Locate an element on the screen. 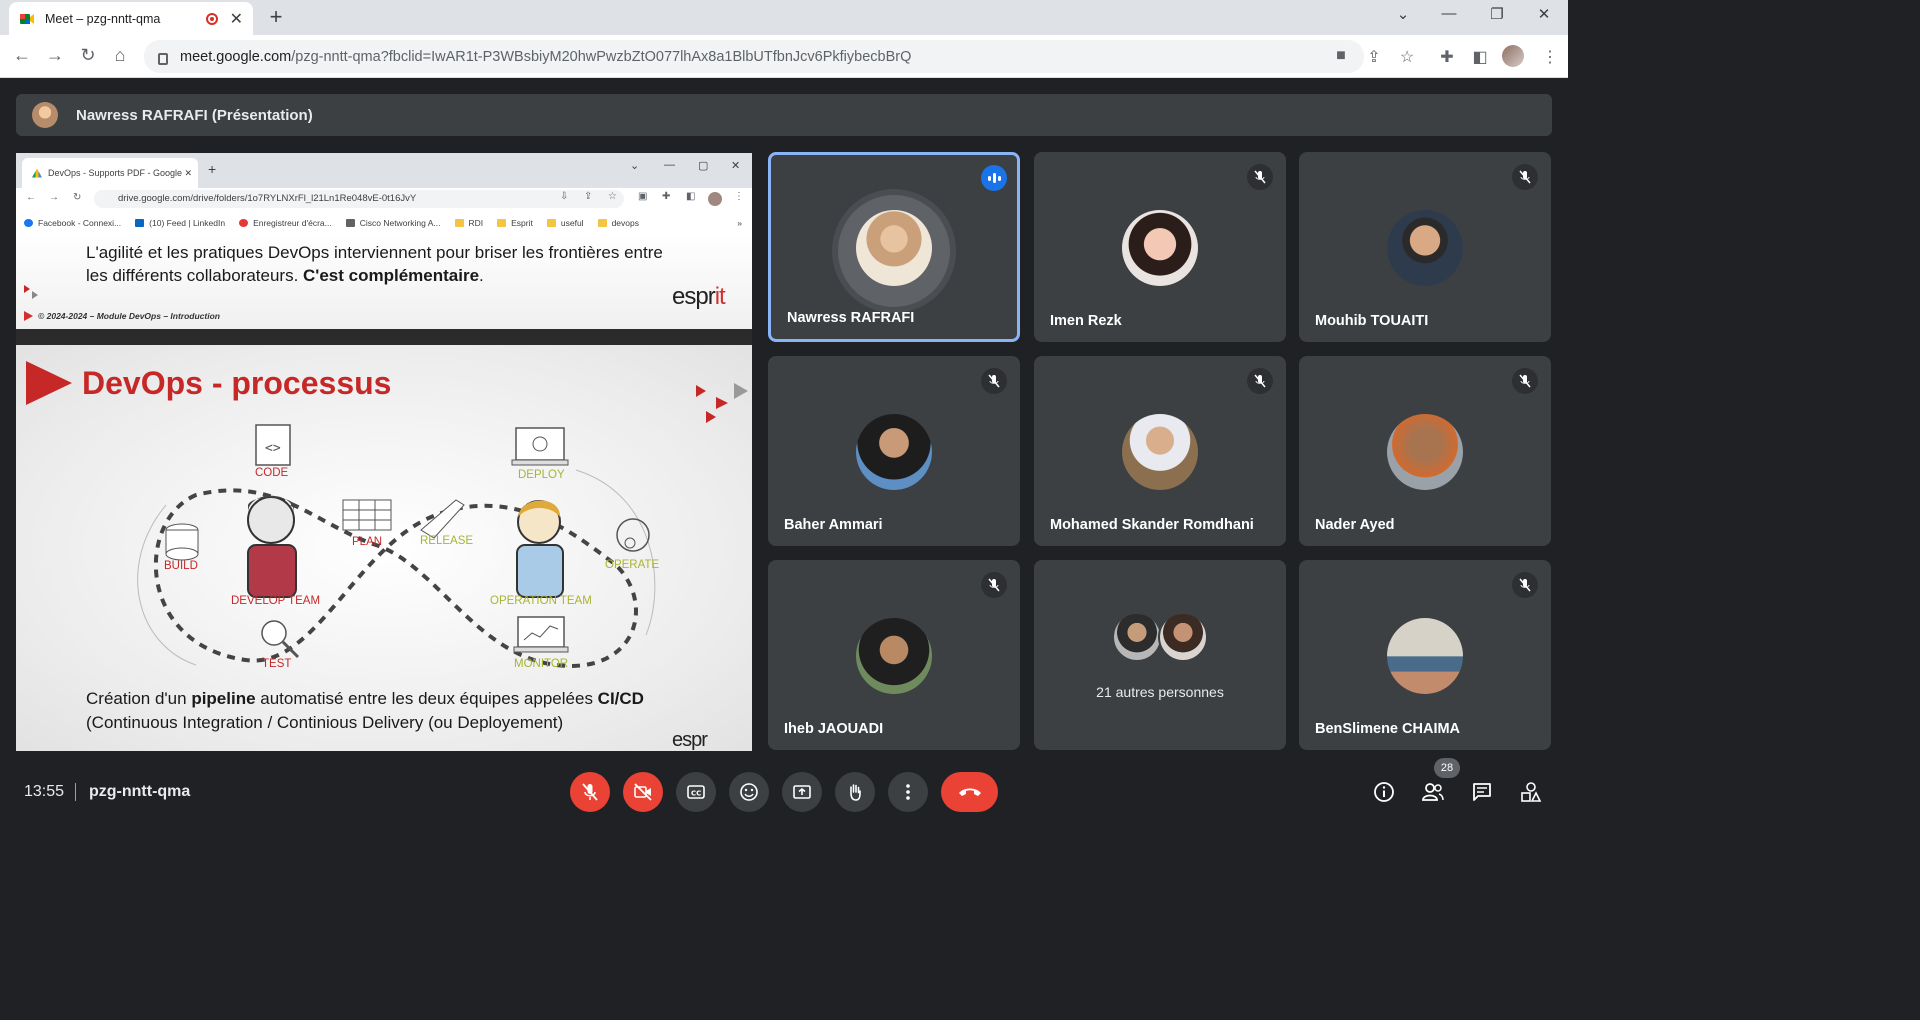  shared-new-tab-icon: + is located at coordinates (212, 169).